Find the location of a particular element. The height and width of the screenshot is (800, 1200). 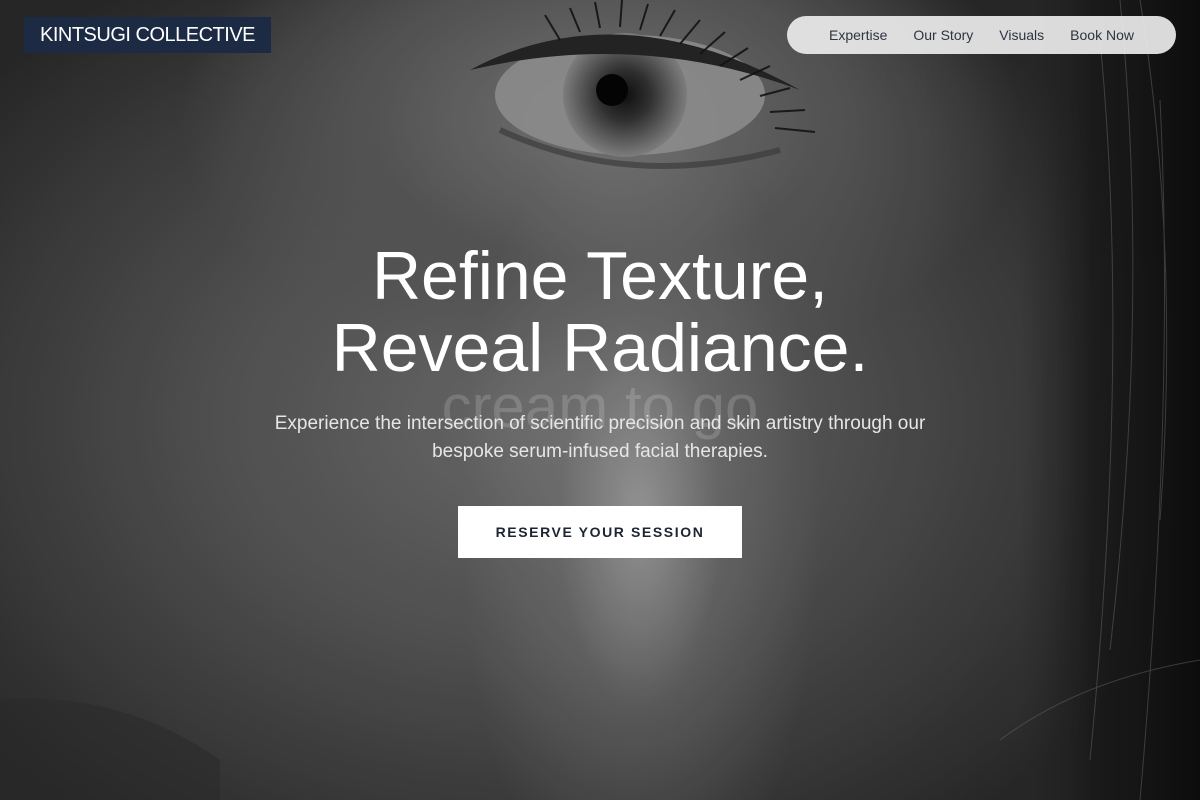

hero-headline-line-1: Refine Texture, is located at coordinates (600, 276).